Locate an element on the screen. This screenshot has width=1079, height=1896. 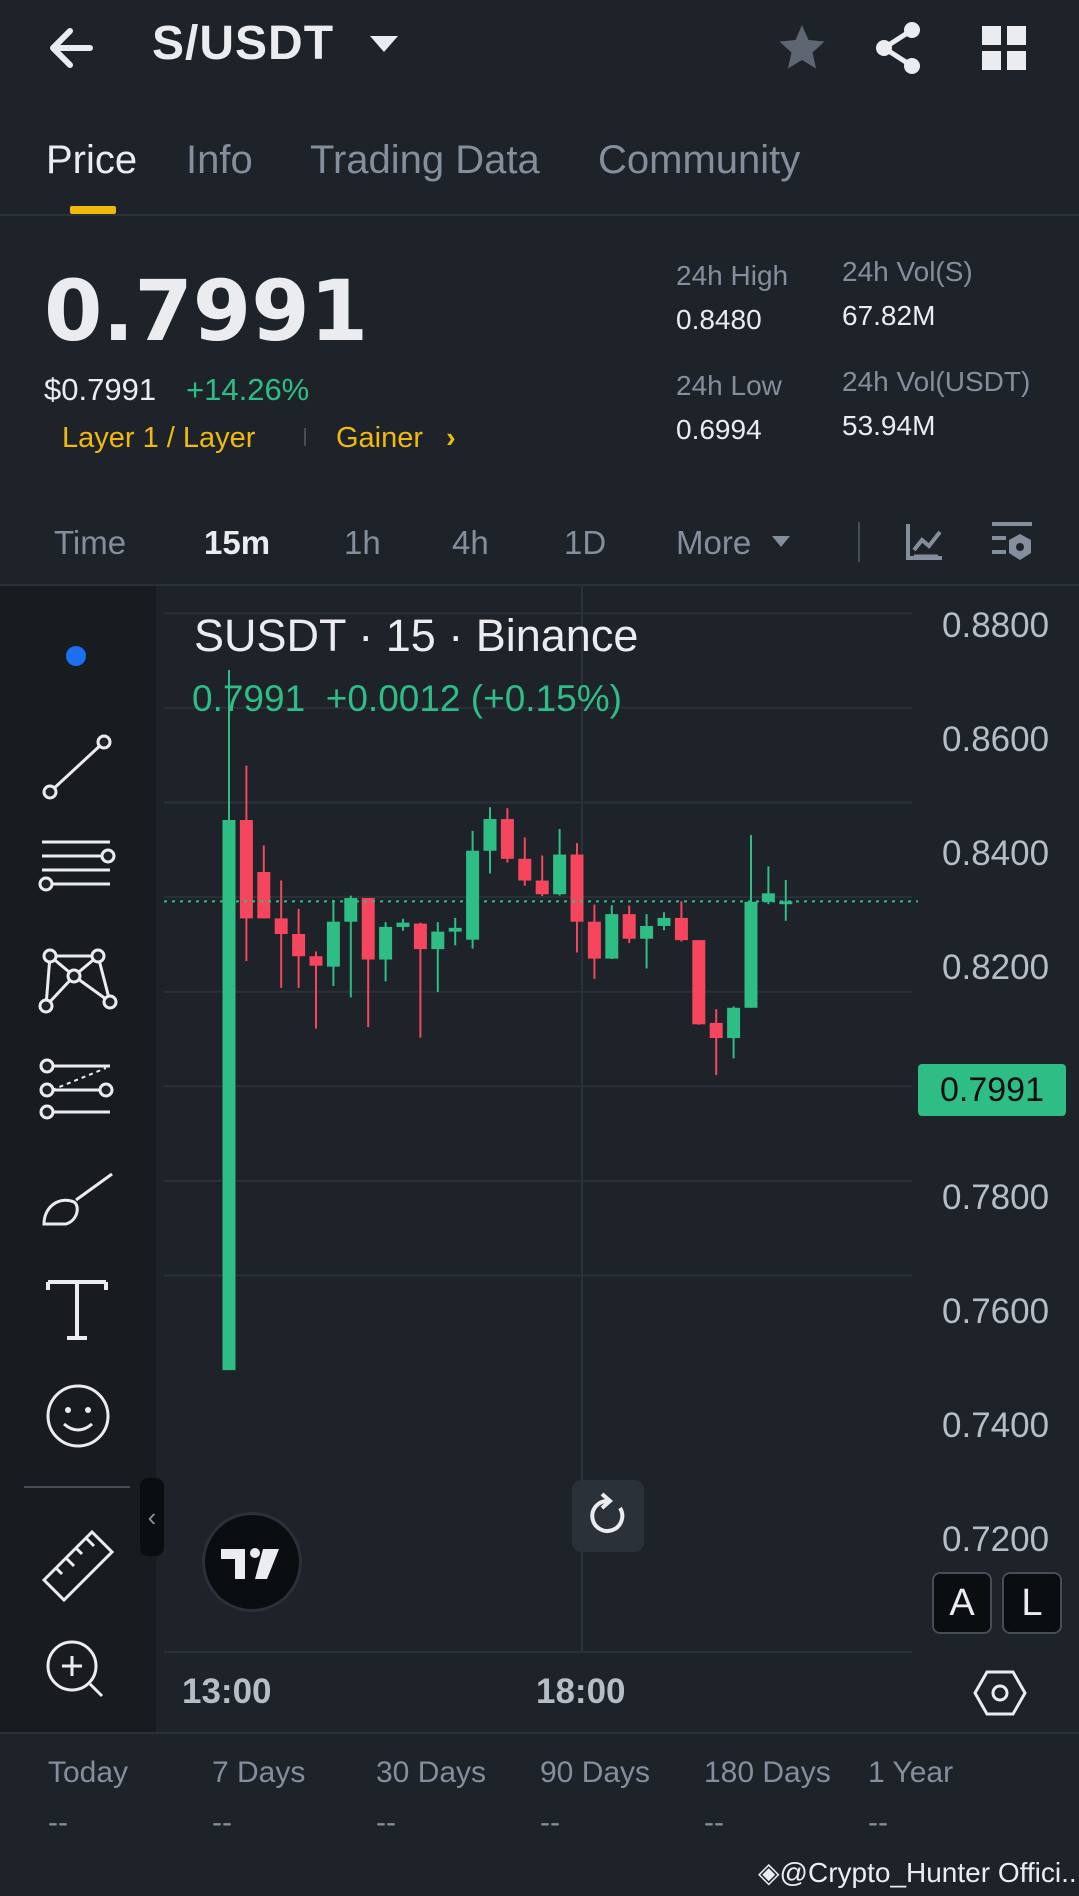
tag-gainer: Gainer is located at coordinates (379, 438).